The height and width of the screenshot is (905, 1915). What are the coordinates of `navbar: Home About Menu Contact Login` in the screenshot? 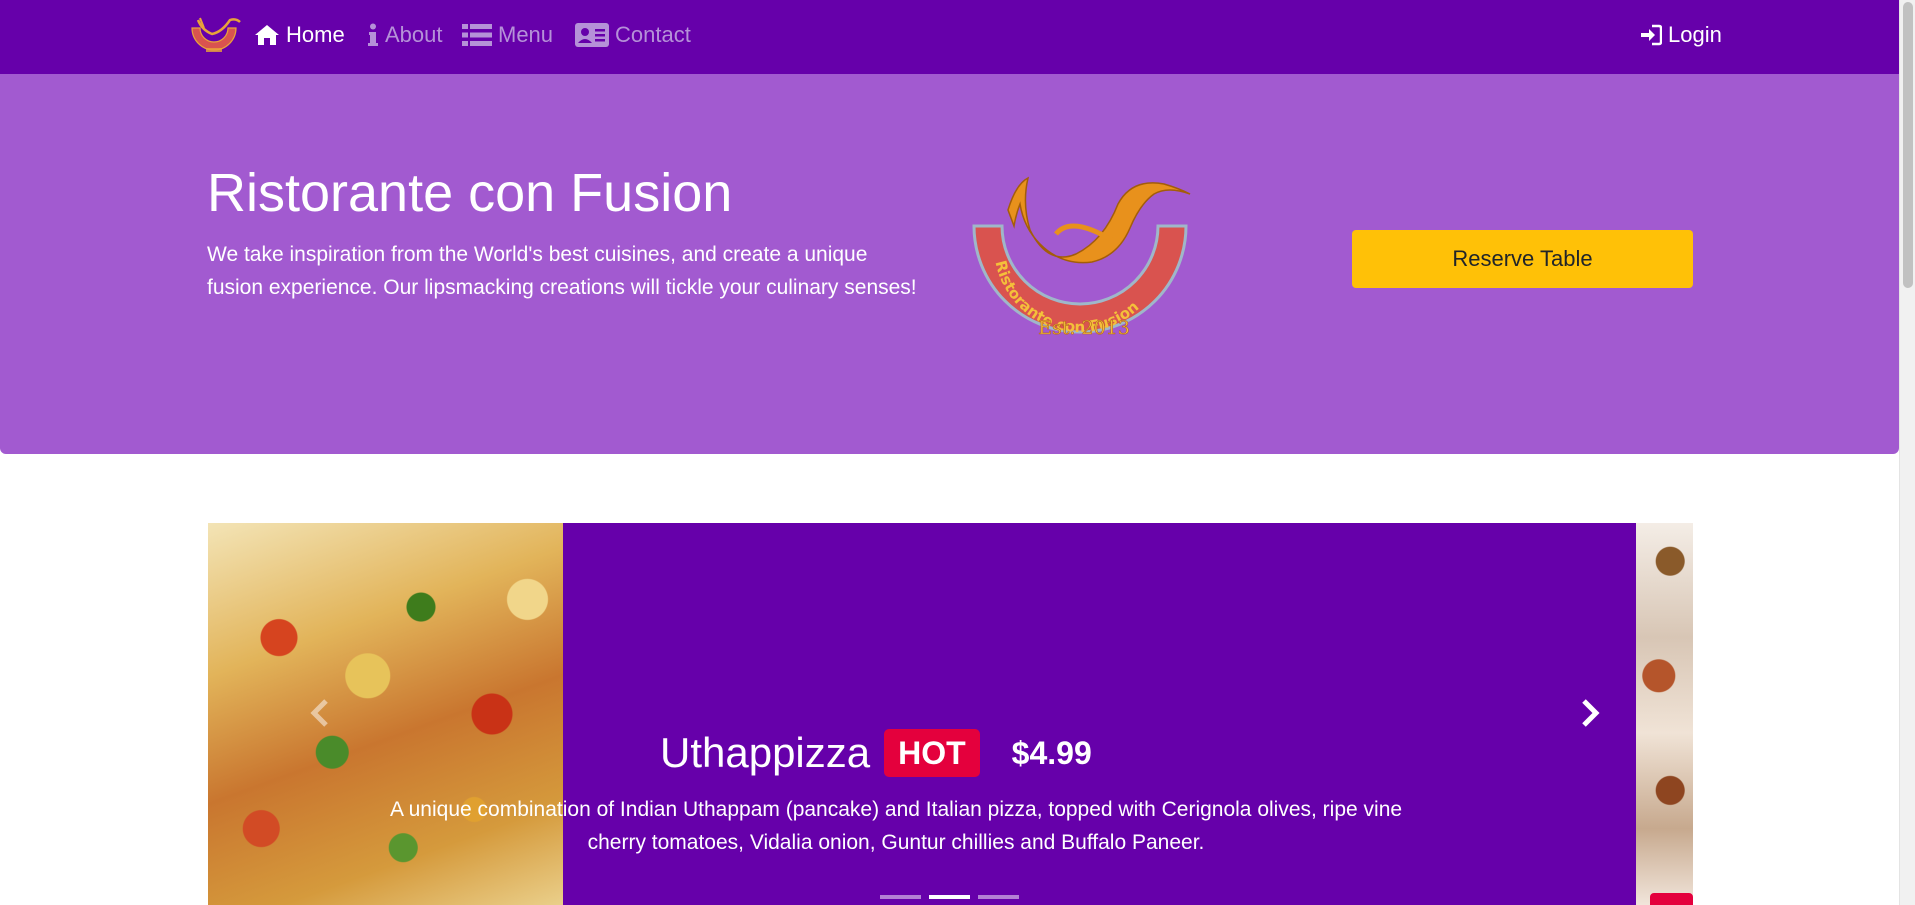 It's located at (949, 37).